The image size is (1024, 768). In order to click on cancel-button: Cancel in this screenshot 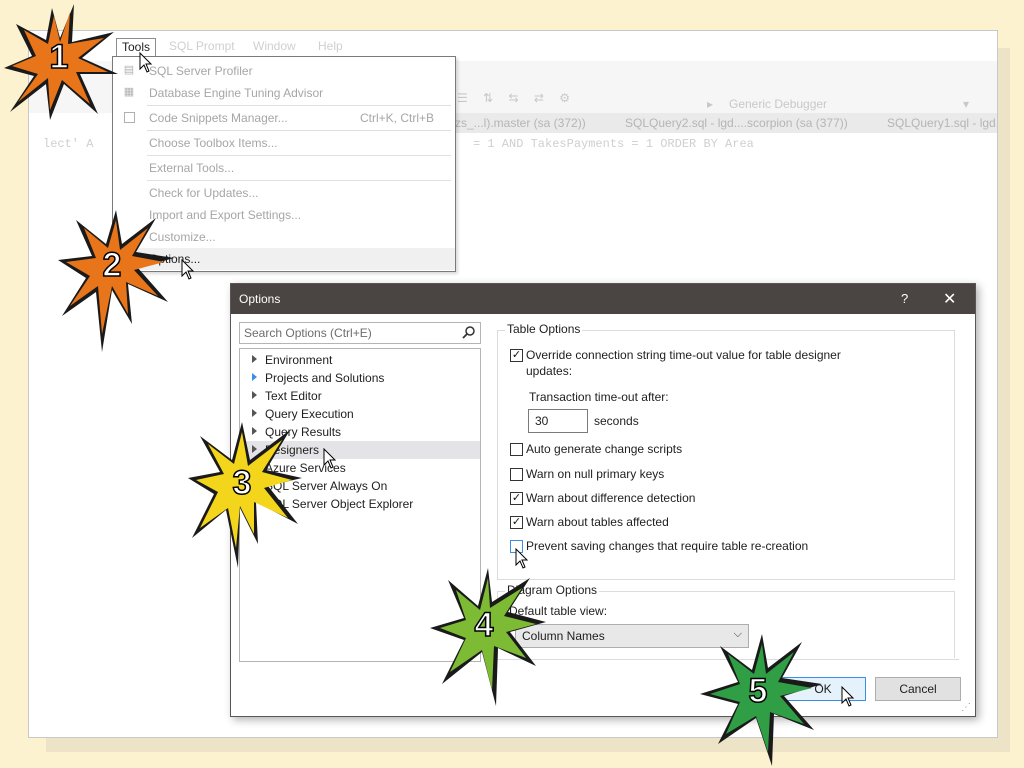, I will do `click(918, 689)`.